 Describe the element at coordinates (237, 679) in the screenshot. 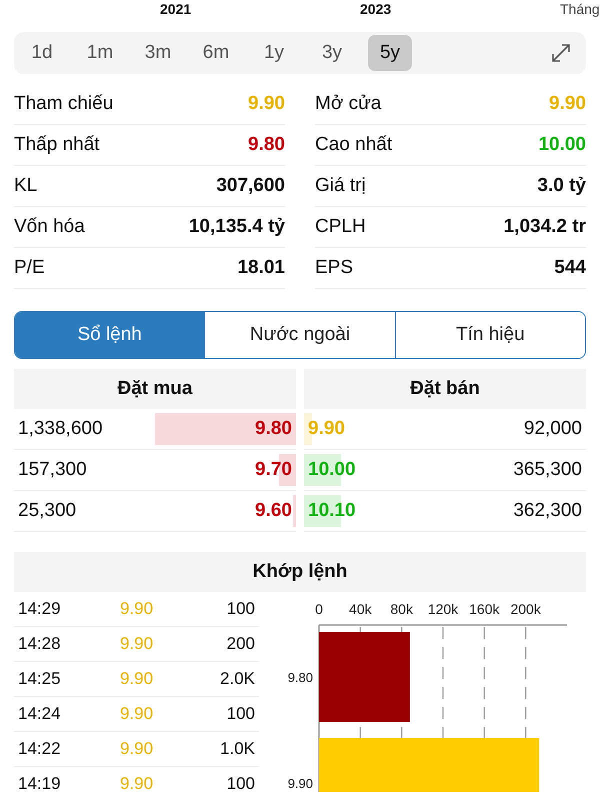

I see `trade-volume: 2.0K` at that location.